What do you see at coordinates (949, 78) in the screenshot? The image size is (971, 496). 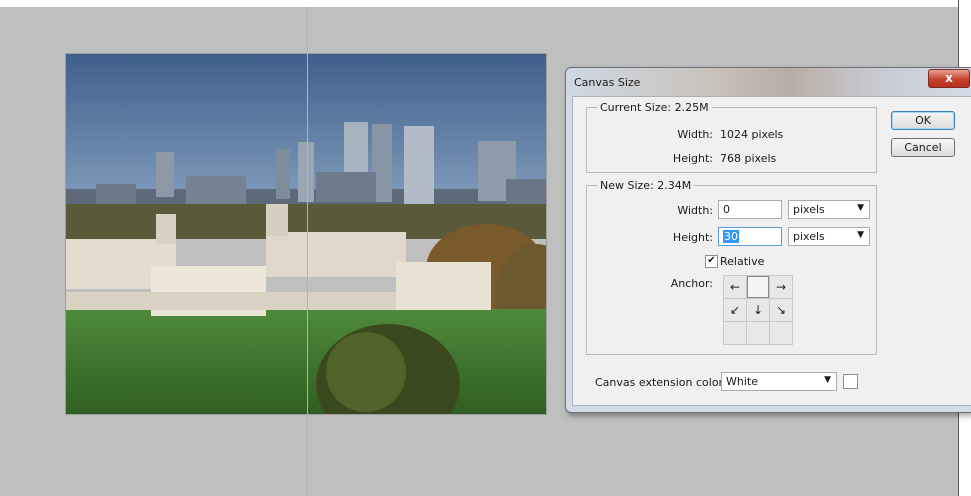 I see `close-button: x` at bounding box center [949, 78].